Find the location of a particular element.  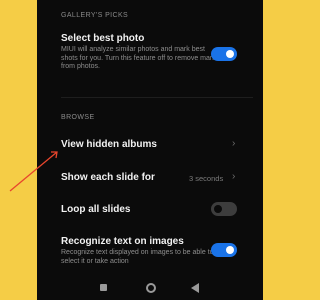

annotation-arrow is located at coordinates (33, 171).